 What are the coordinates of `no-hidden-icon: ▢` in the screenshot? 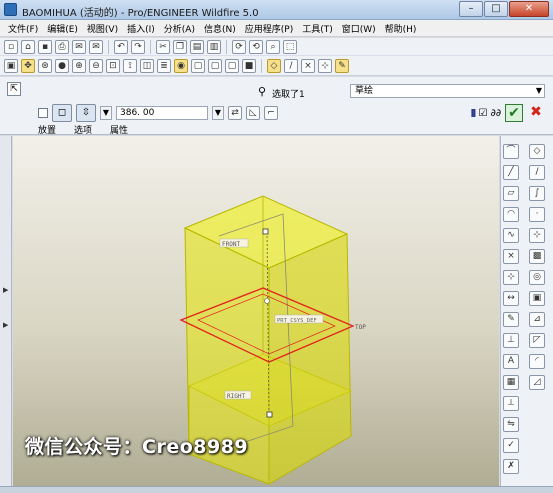 It's located at (232, 65).